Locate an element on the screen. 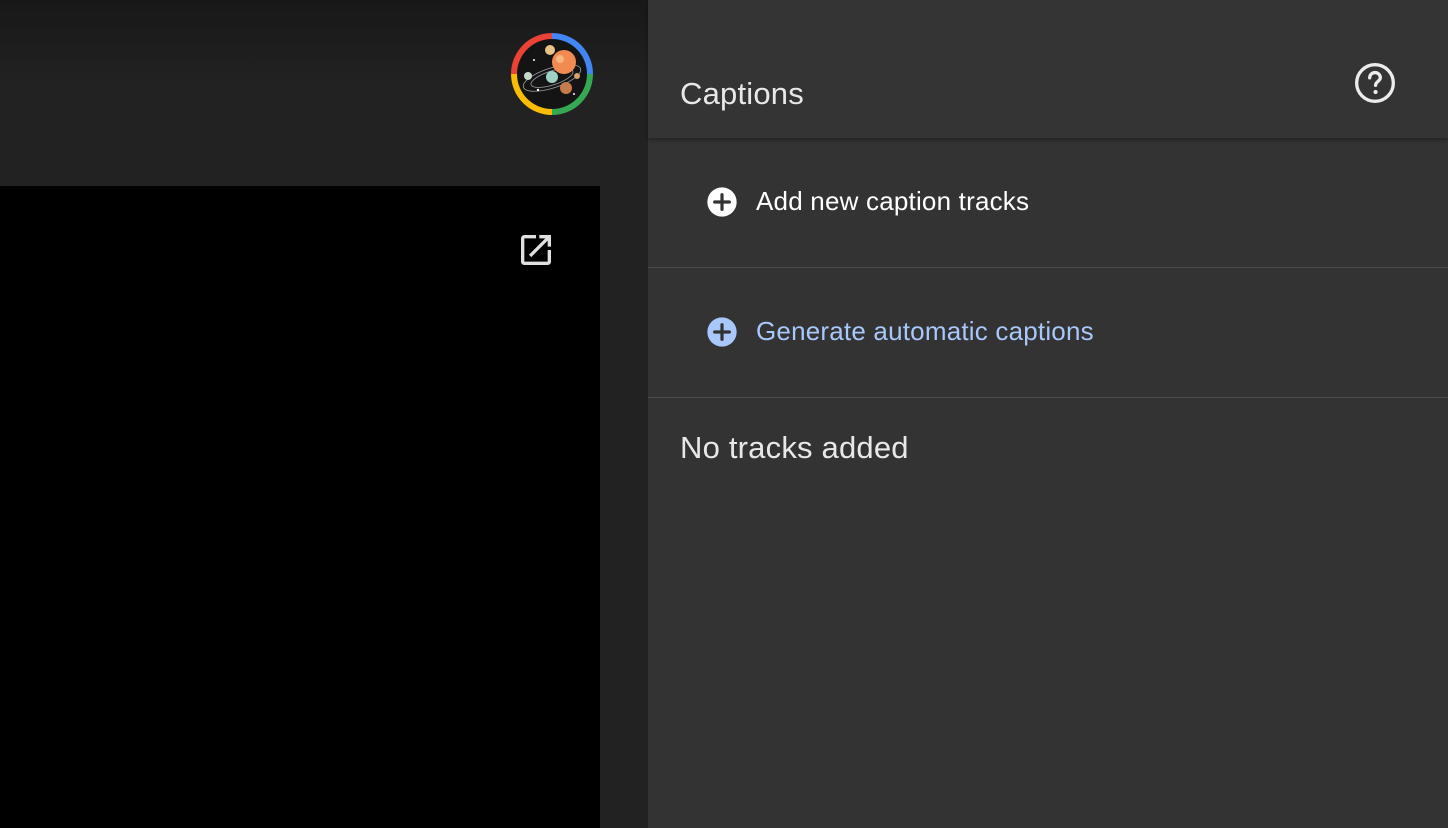 This screenshot has width=1448, height=828. empty-state-message: No tracks added is located at coordinates (794, 447).